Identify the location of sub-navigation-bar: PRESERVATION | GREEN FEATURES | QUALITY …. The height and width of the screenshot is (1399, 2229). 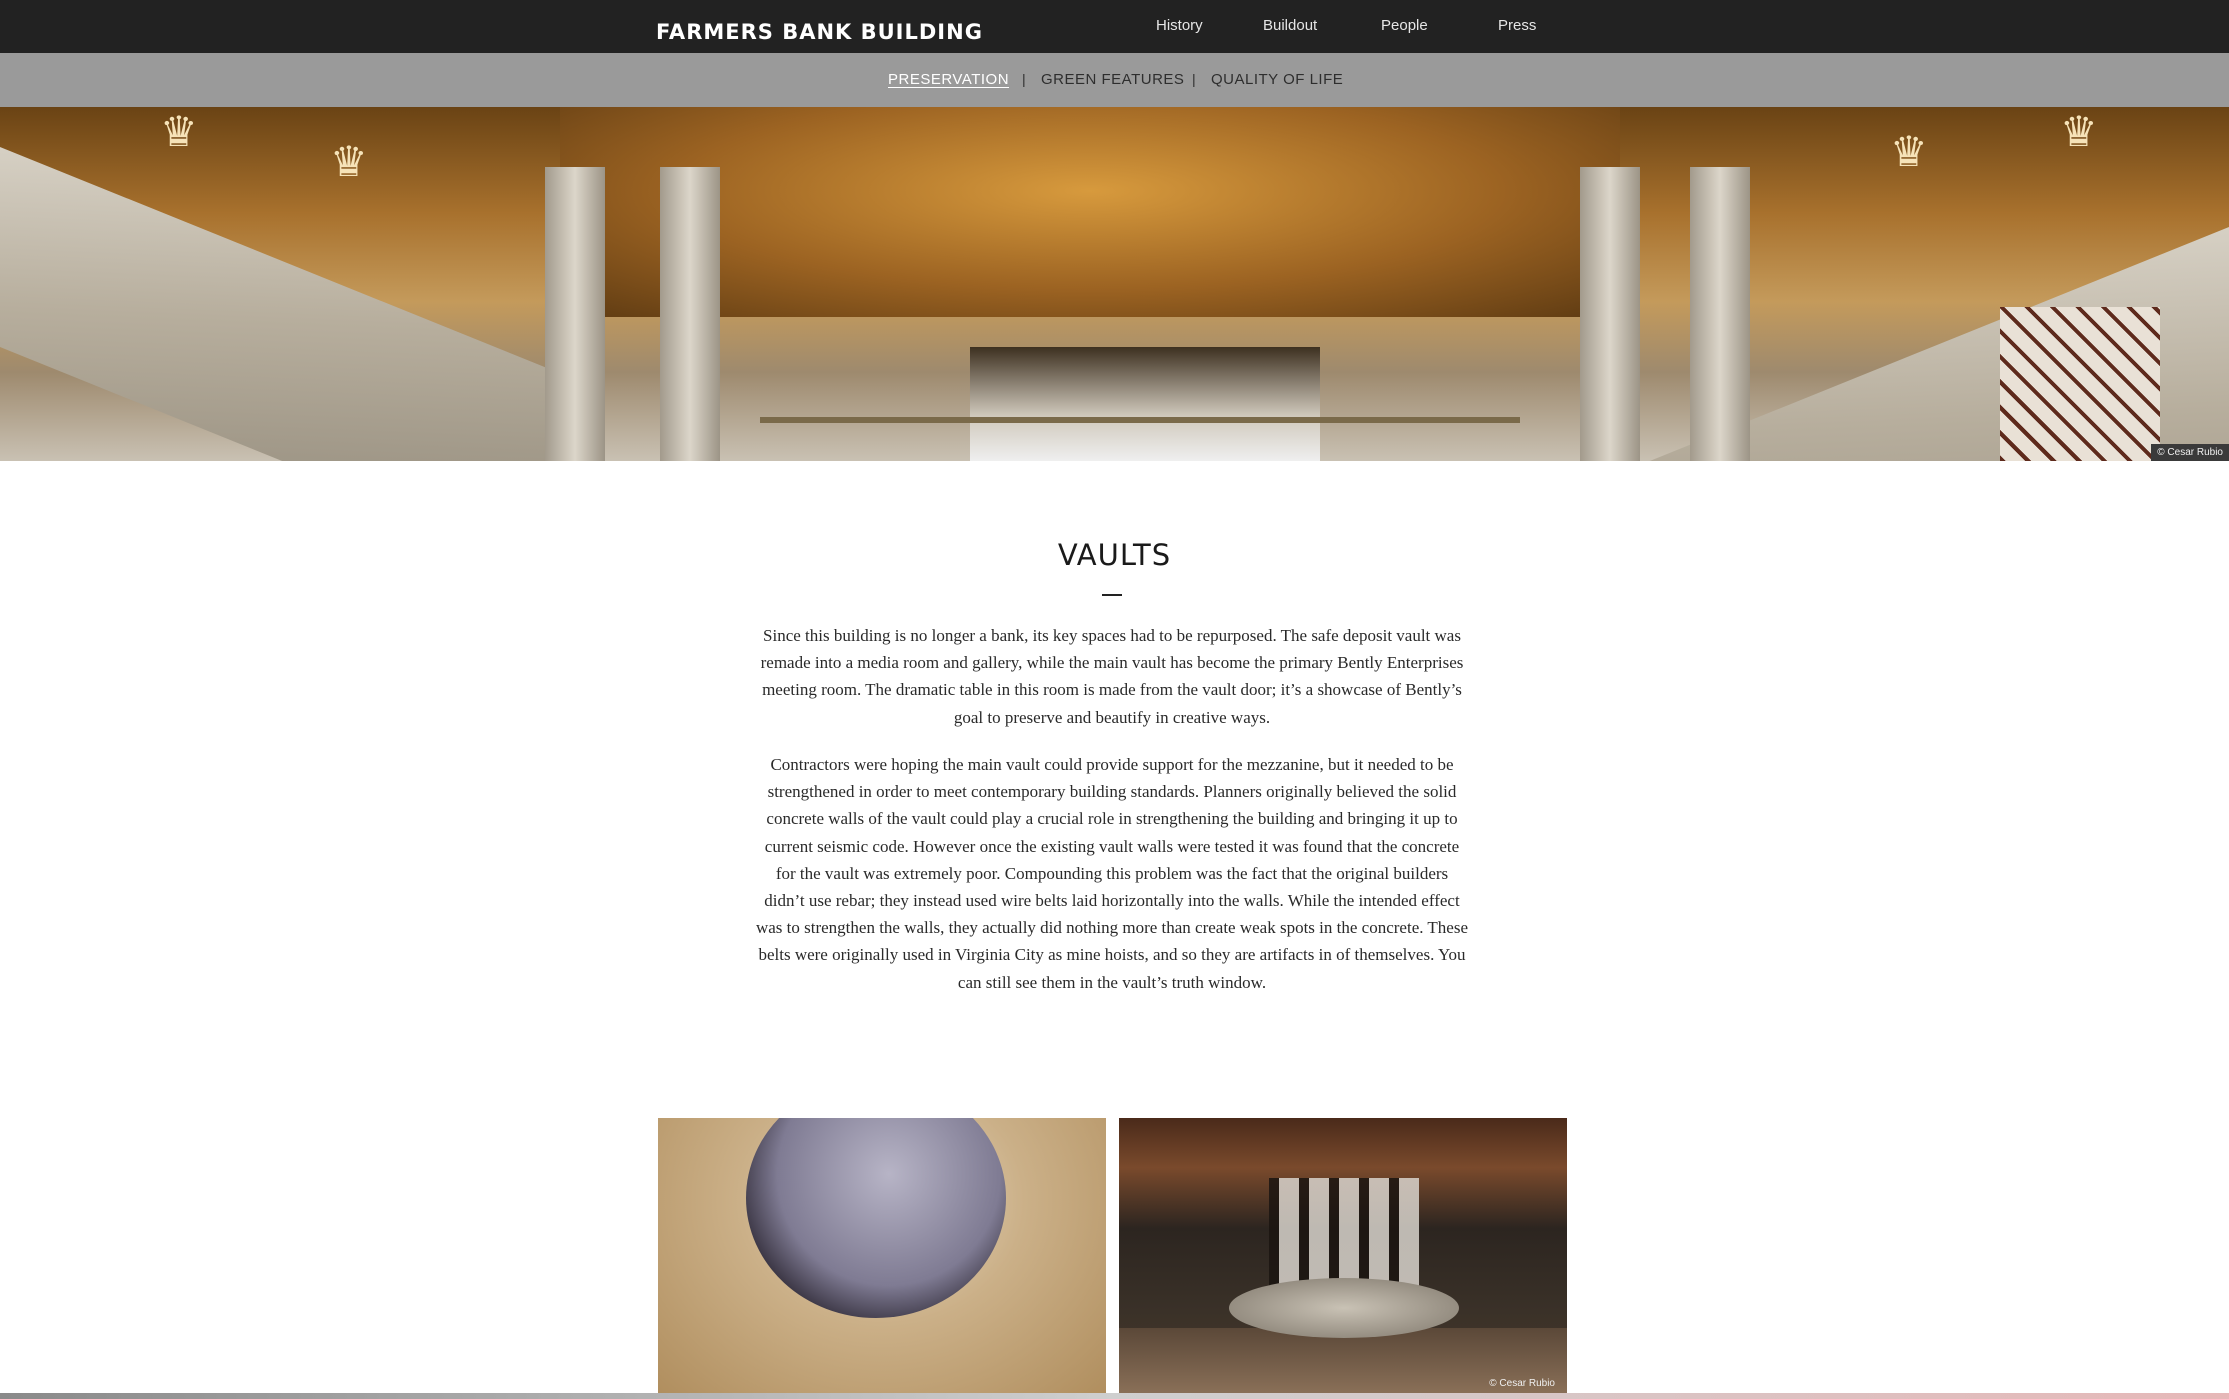
(1114, 80).